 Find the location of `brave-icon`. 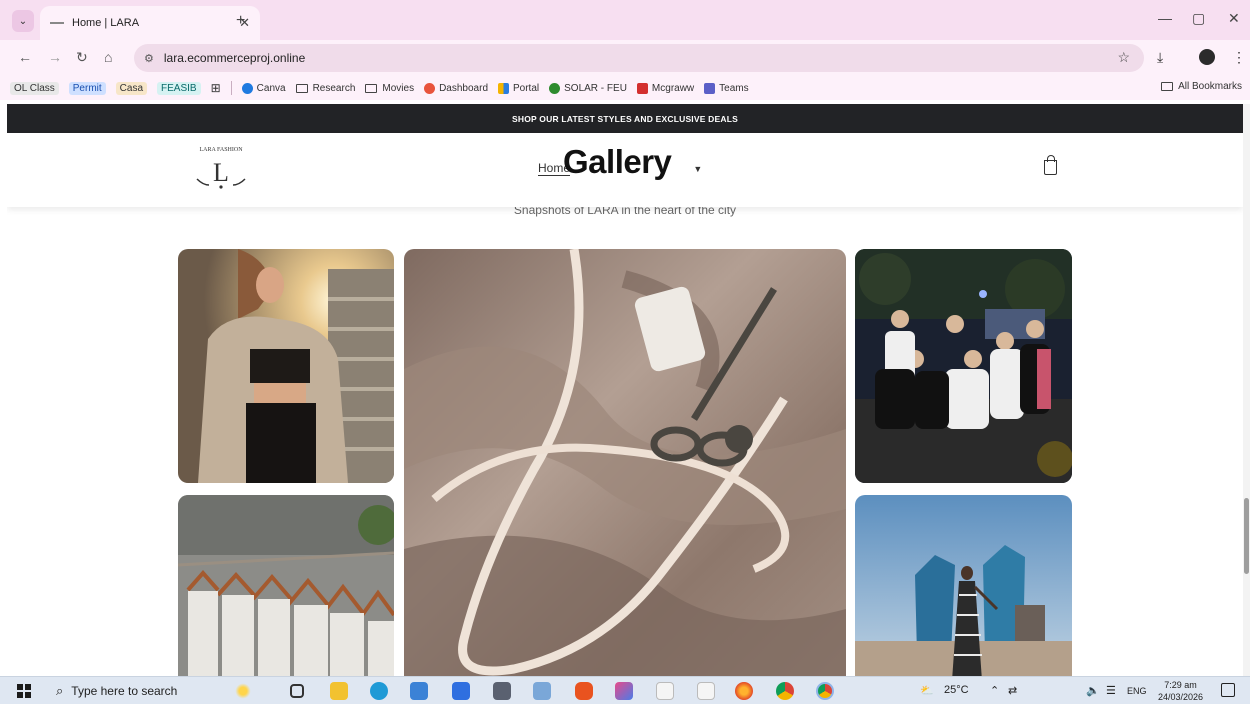

brave-icon is located at coordinates (584, 691).